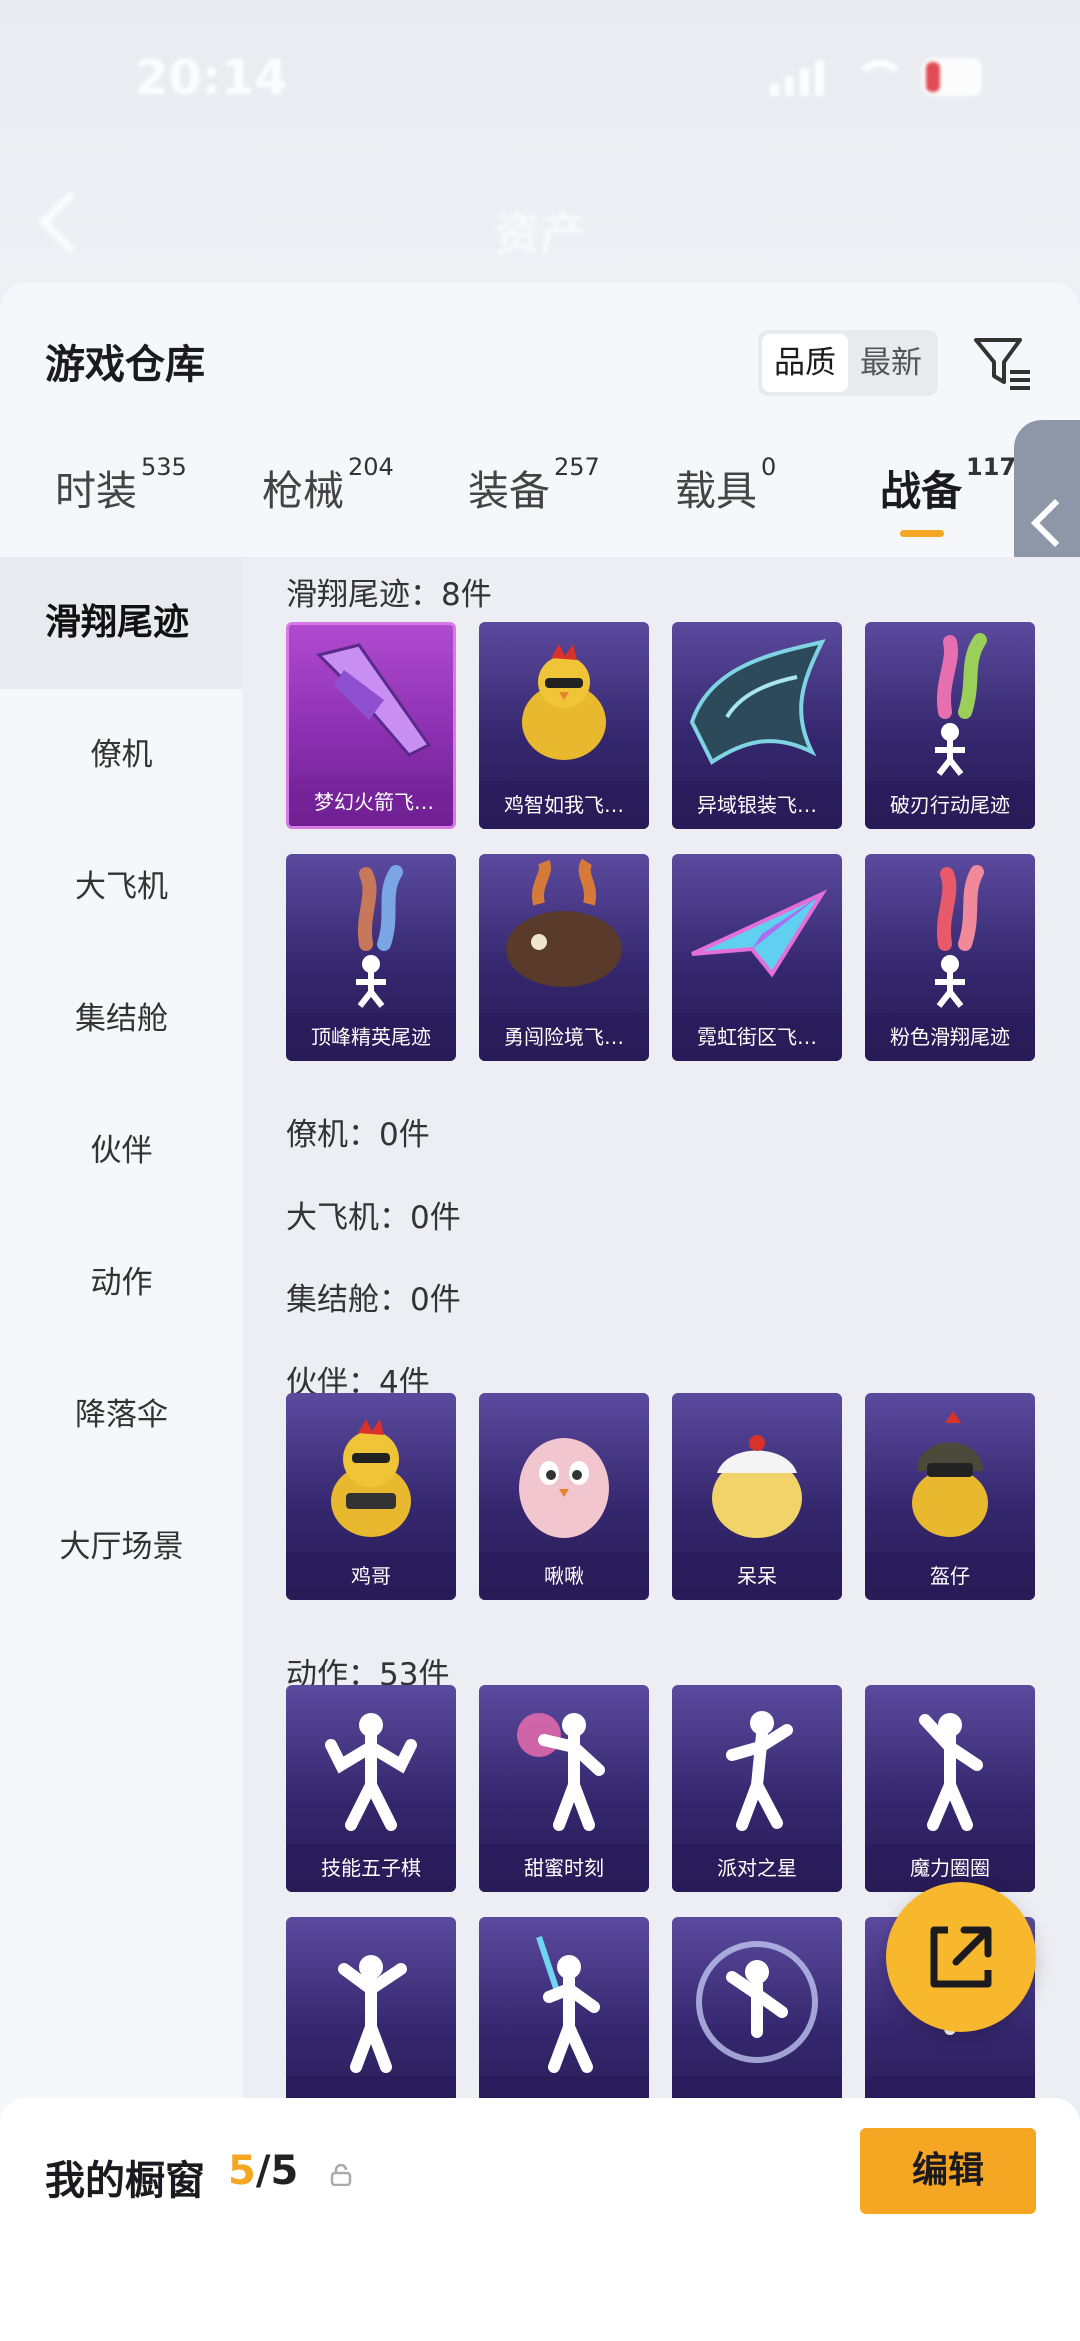  Describe the element at coordinates (374, 700) in the screenshot. I see `rocket-trail-art` at that location.